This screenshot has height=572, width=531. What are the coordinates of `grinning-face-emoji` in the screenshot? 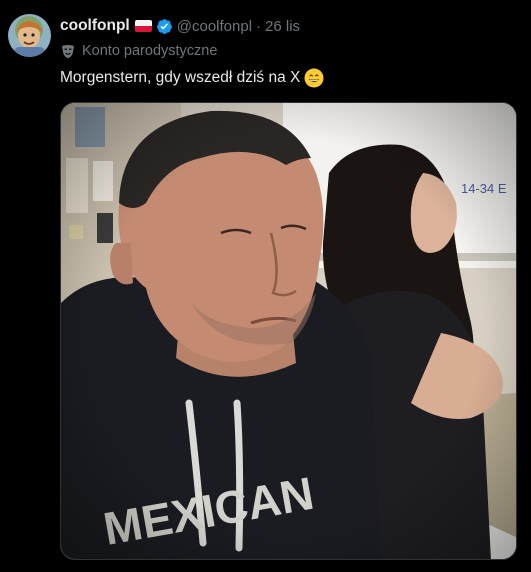 It's located at (314, 78).